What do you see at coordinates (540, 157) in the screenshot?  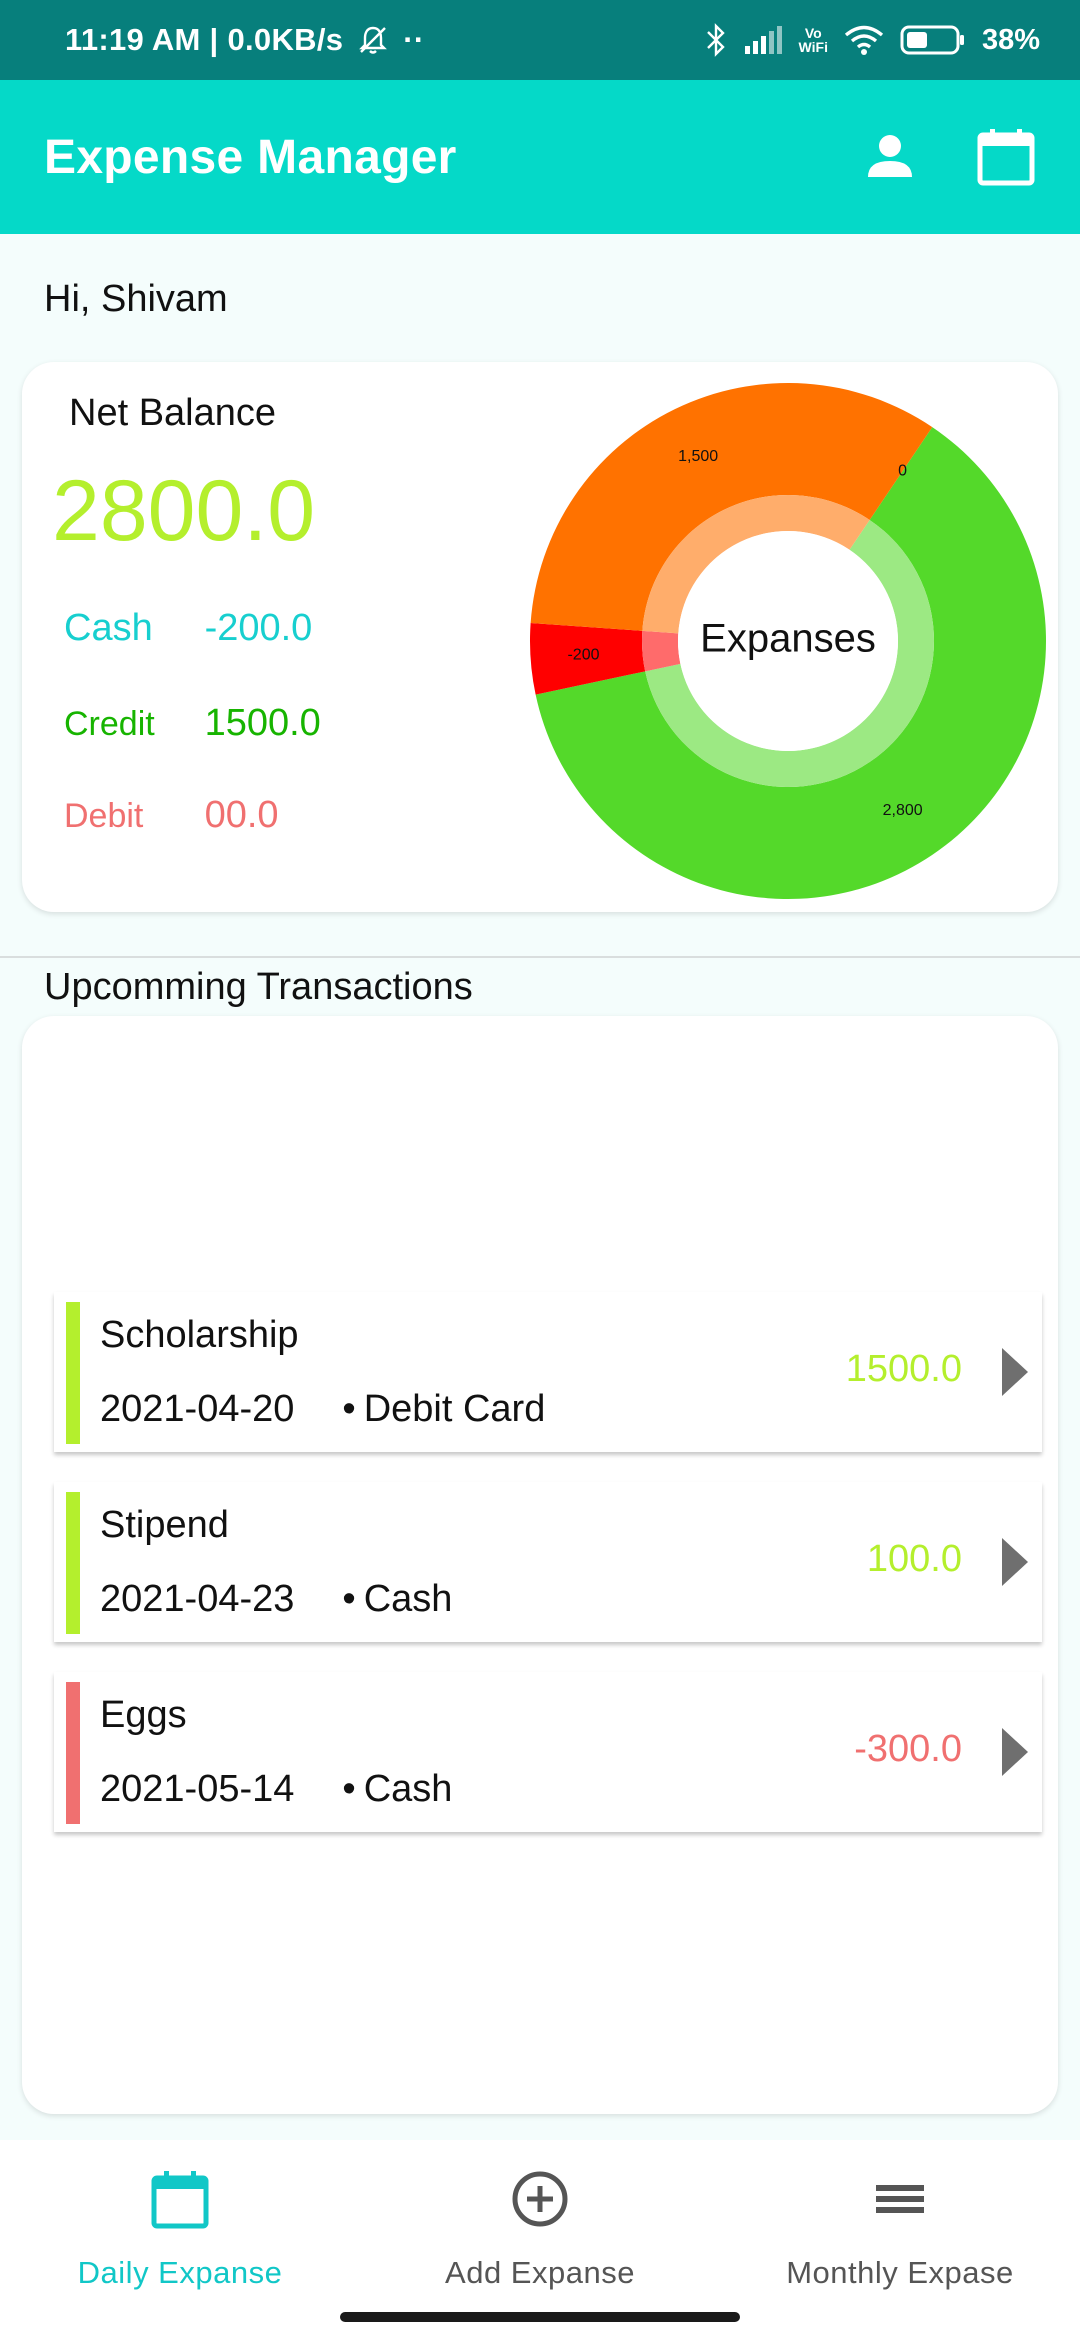 I see `app-bar: Expense Manager` at bounding box center [540, 157].